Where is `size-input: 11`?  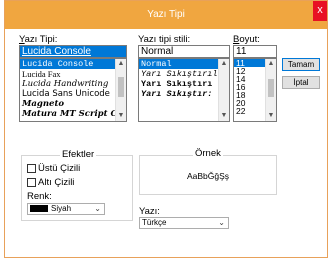 size-input: 11 is located at coordinates (255, 51).